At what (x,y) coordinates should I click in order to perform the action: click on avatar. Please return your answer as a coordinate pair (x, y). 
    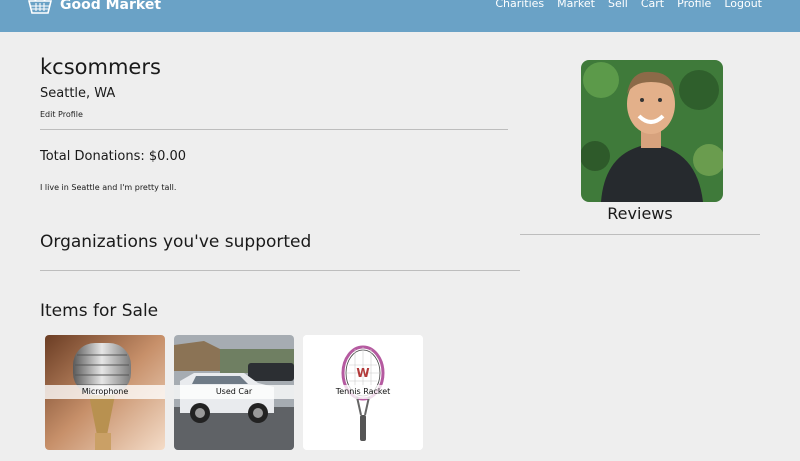
    Looking at the image, I should click on (652, 131).